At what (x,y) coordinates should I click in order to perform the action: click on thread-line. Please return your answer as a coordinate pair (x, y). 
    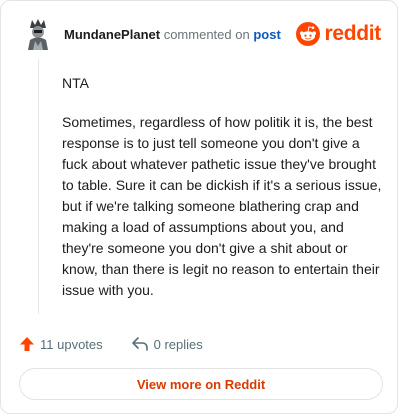
    Looking at the image, I should click on (38, 186).